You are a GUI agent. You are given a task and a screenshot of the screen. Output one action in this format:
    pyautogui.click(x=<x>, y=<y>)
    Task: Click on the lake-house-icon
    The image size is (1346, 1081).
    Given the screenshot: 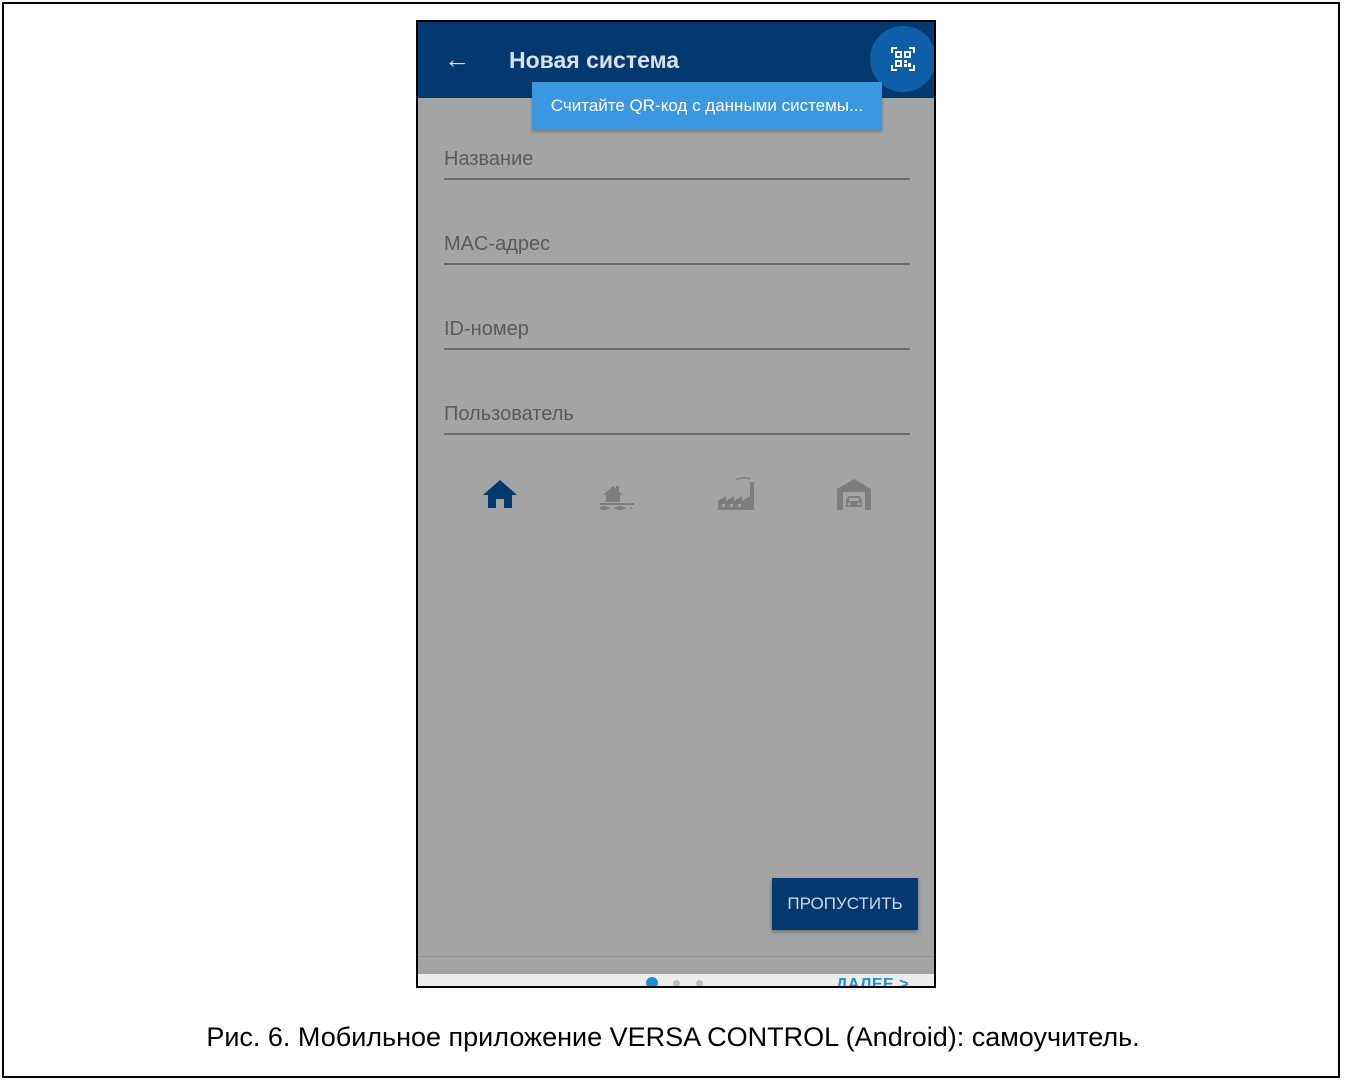 What is the action you would take?
    pyautogui.click(x=616, y=494)
    